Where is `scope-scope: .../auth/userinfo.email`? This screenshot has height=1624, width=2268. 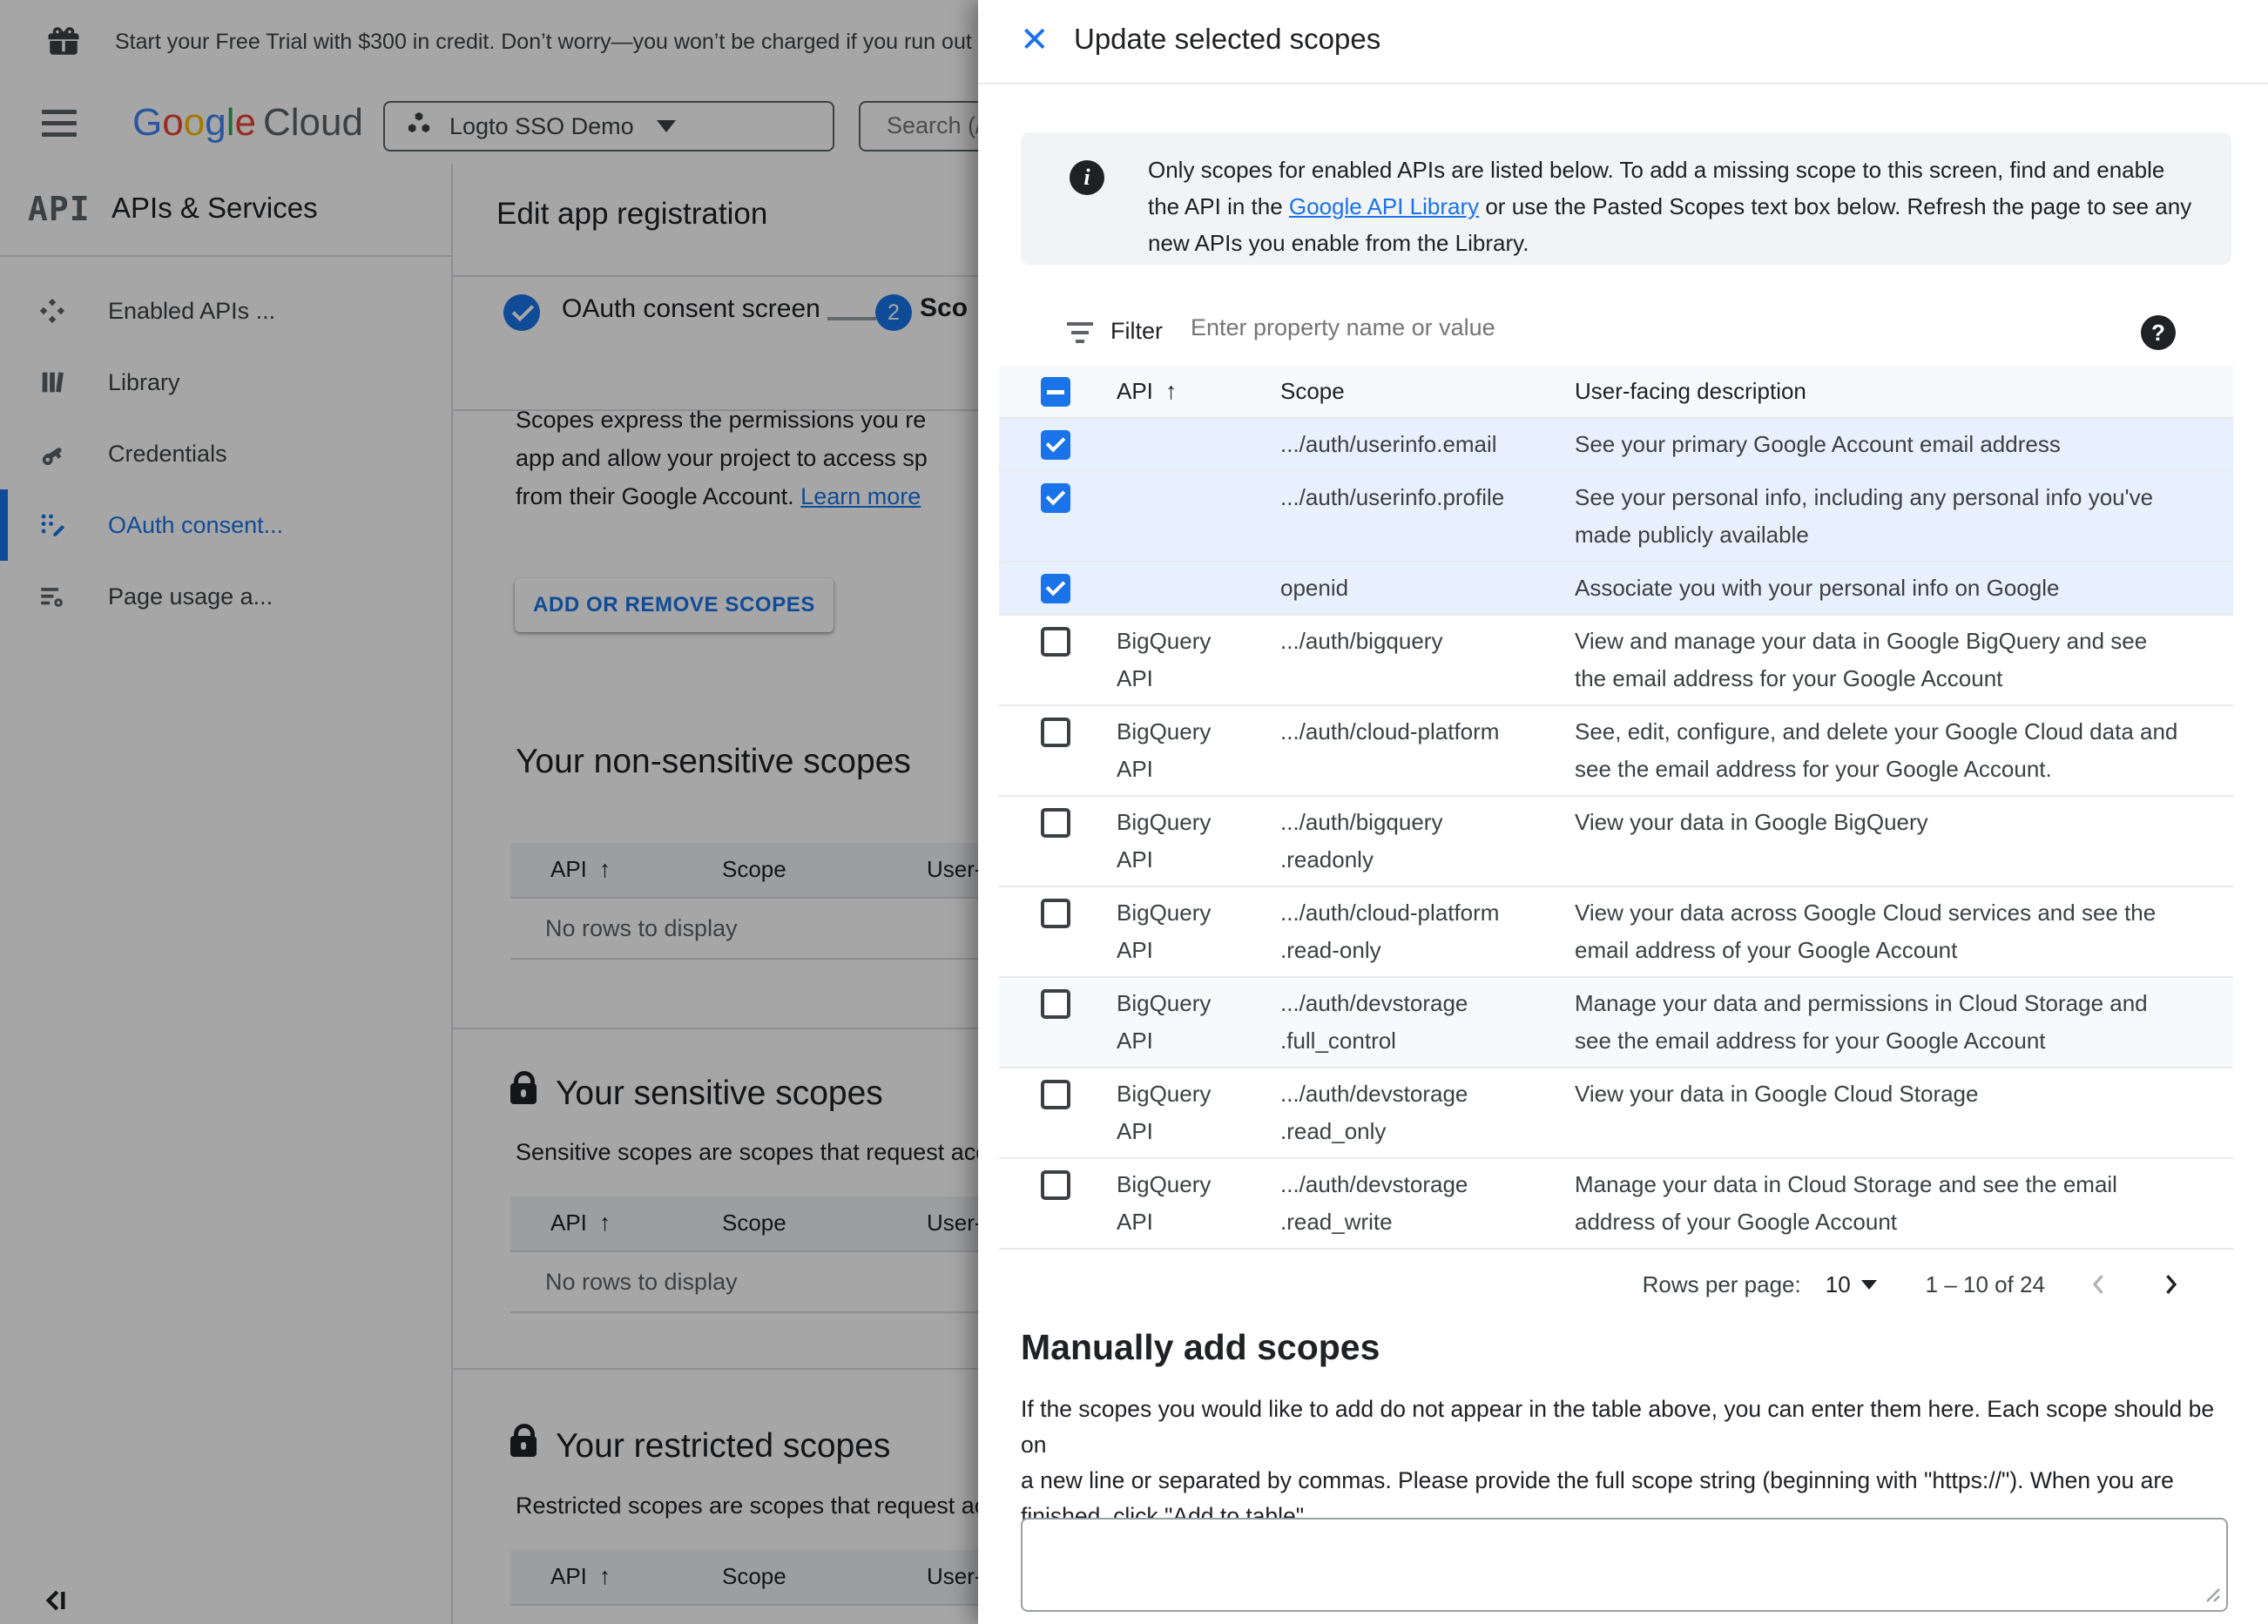
scope-scope: .../auth/userinfo.email is located at coordinates (1388, 444).